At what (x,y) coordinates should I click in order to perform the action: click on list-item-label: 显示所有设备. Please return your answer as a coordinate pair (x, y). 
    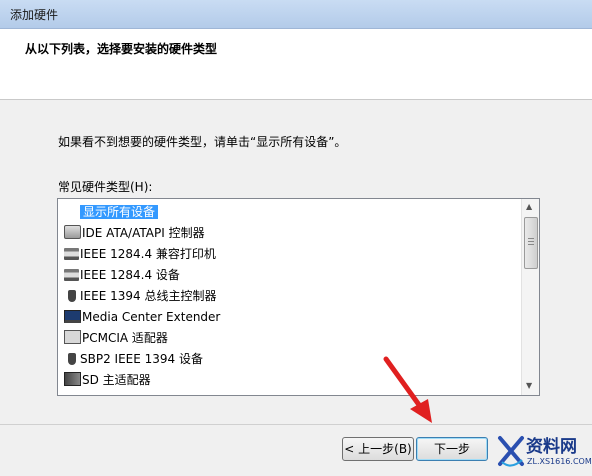
    Looking at the image, I should click on (119, 212).